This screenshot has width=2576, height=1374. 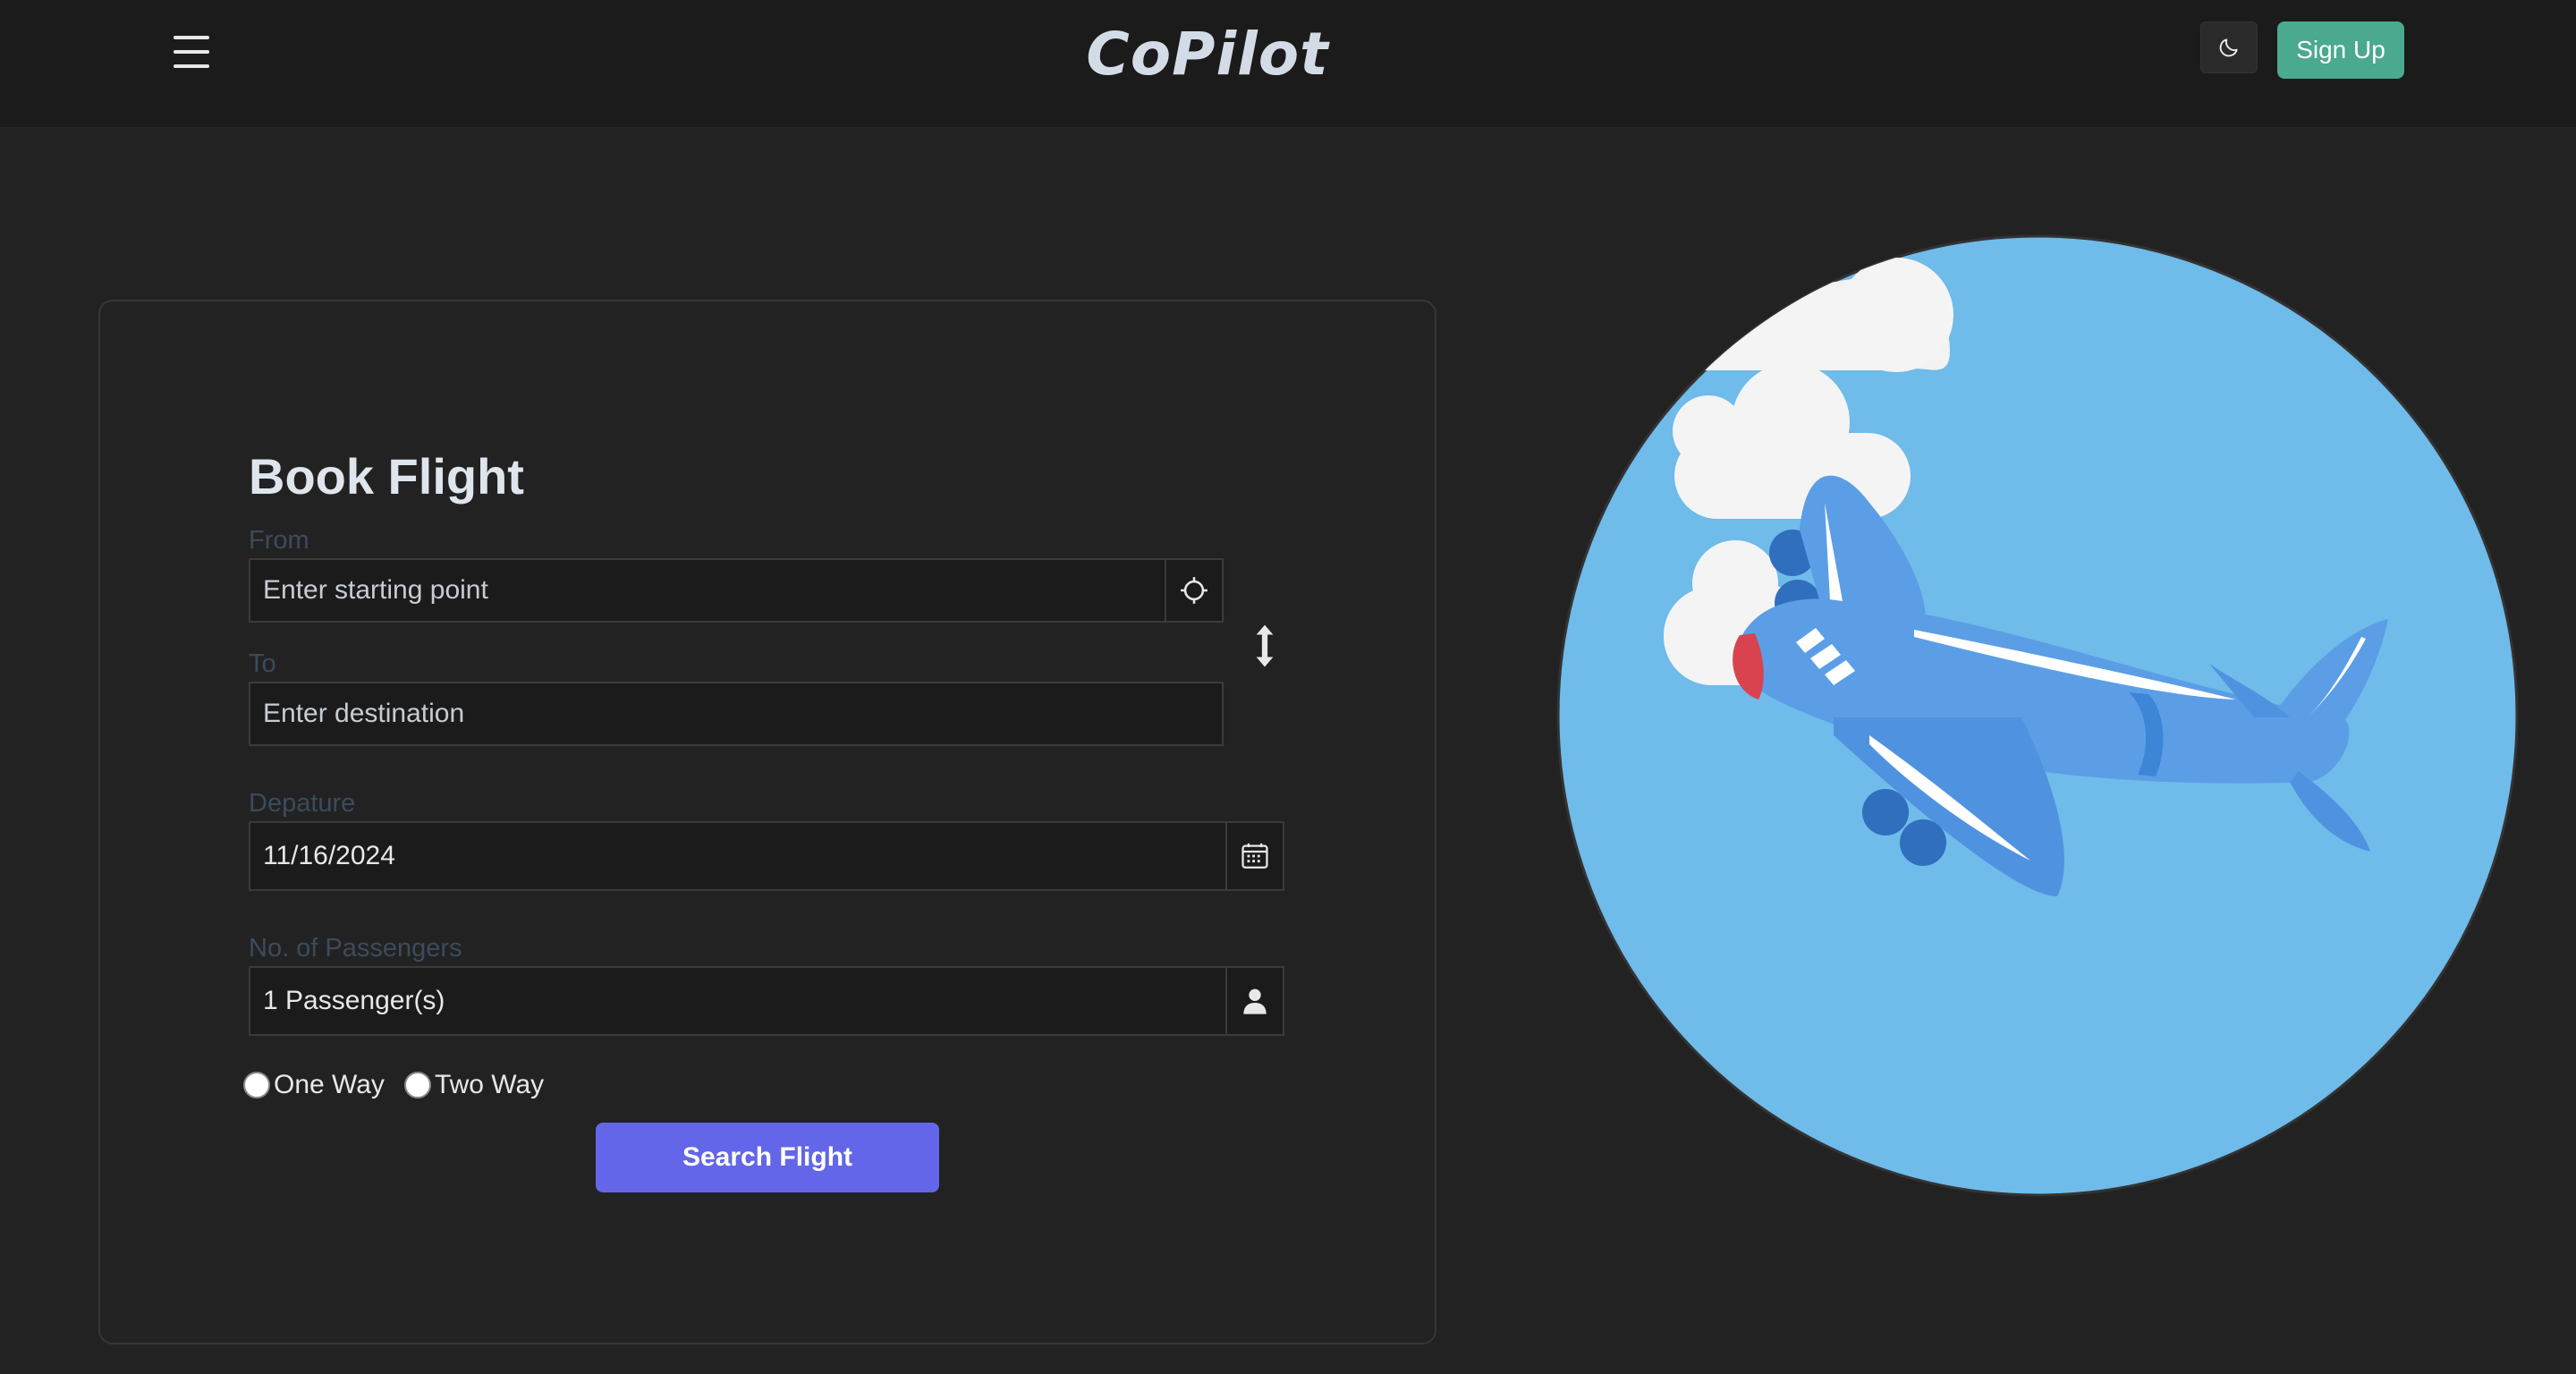 What do you see at coordinates (393, 1085) in the screenshot?
I see `trip-type-group: One Way Two Way` at bounding box center [393, 1085].